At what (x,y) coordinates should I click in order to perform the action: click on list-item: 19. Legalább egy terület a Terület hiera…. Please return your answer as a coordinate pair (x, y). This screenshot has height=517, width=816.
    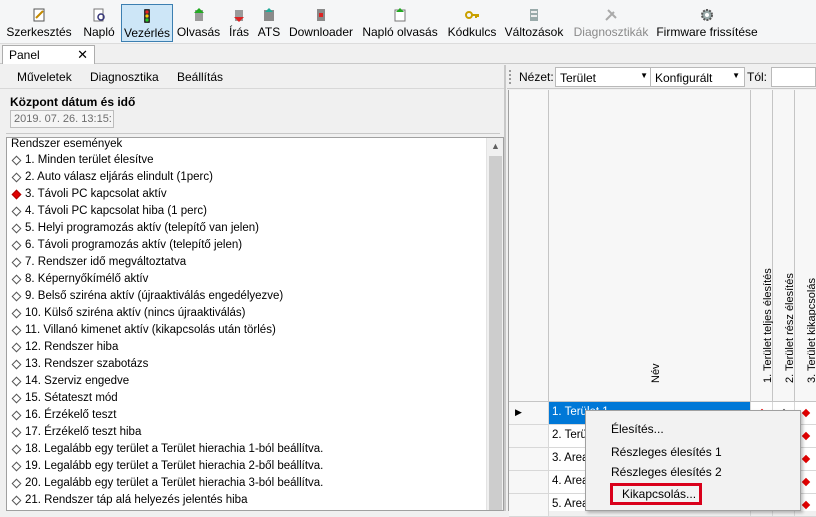
    Looking at the image, I should click on (167, 465).